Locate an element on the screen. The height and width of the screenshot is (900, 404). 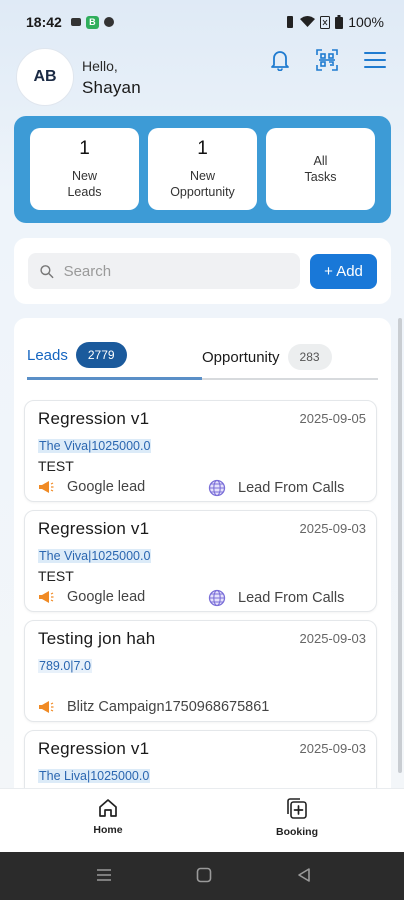
stat-label: New Opportunity is located at coordinates (202, 184).